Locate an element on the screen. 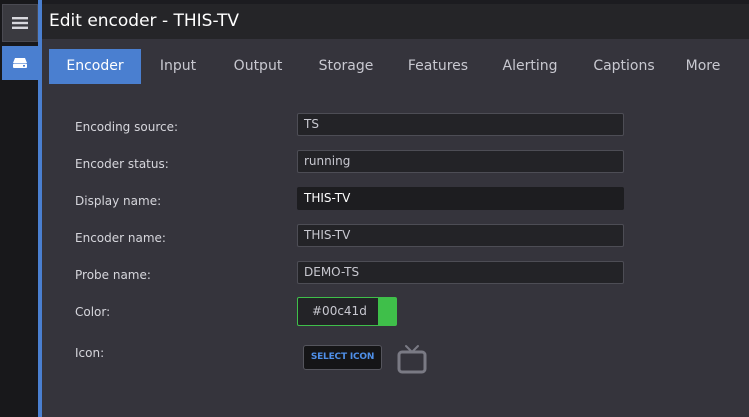 The image size is (749, 417). encoder-name-label: Encoder name: is located at coordinates (120, 238).